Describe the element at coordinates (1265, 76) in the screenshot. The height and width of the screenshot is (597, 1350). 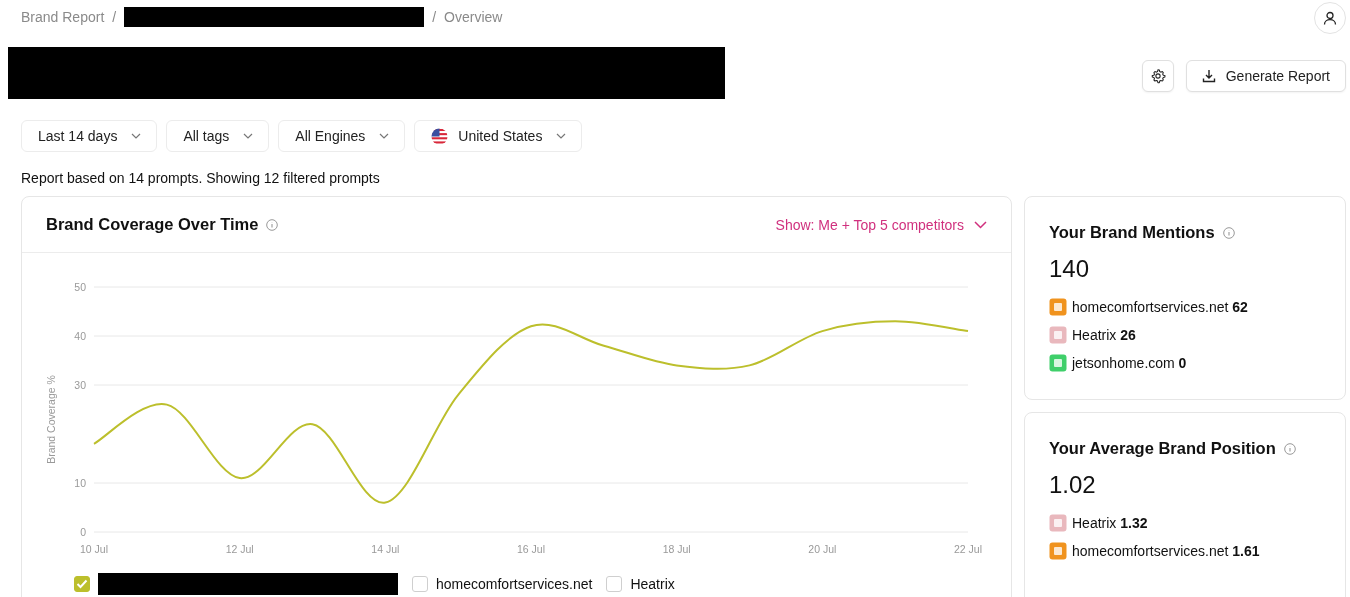
I see `generate-report-button: Generate Report` at that location.